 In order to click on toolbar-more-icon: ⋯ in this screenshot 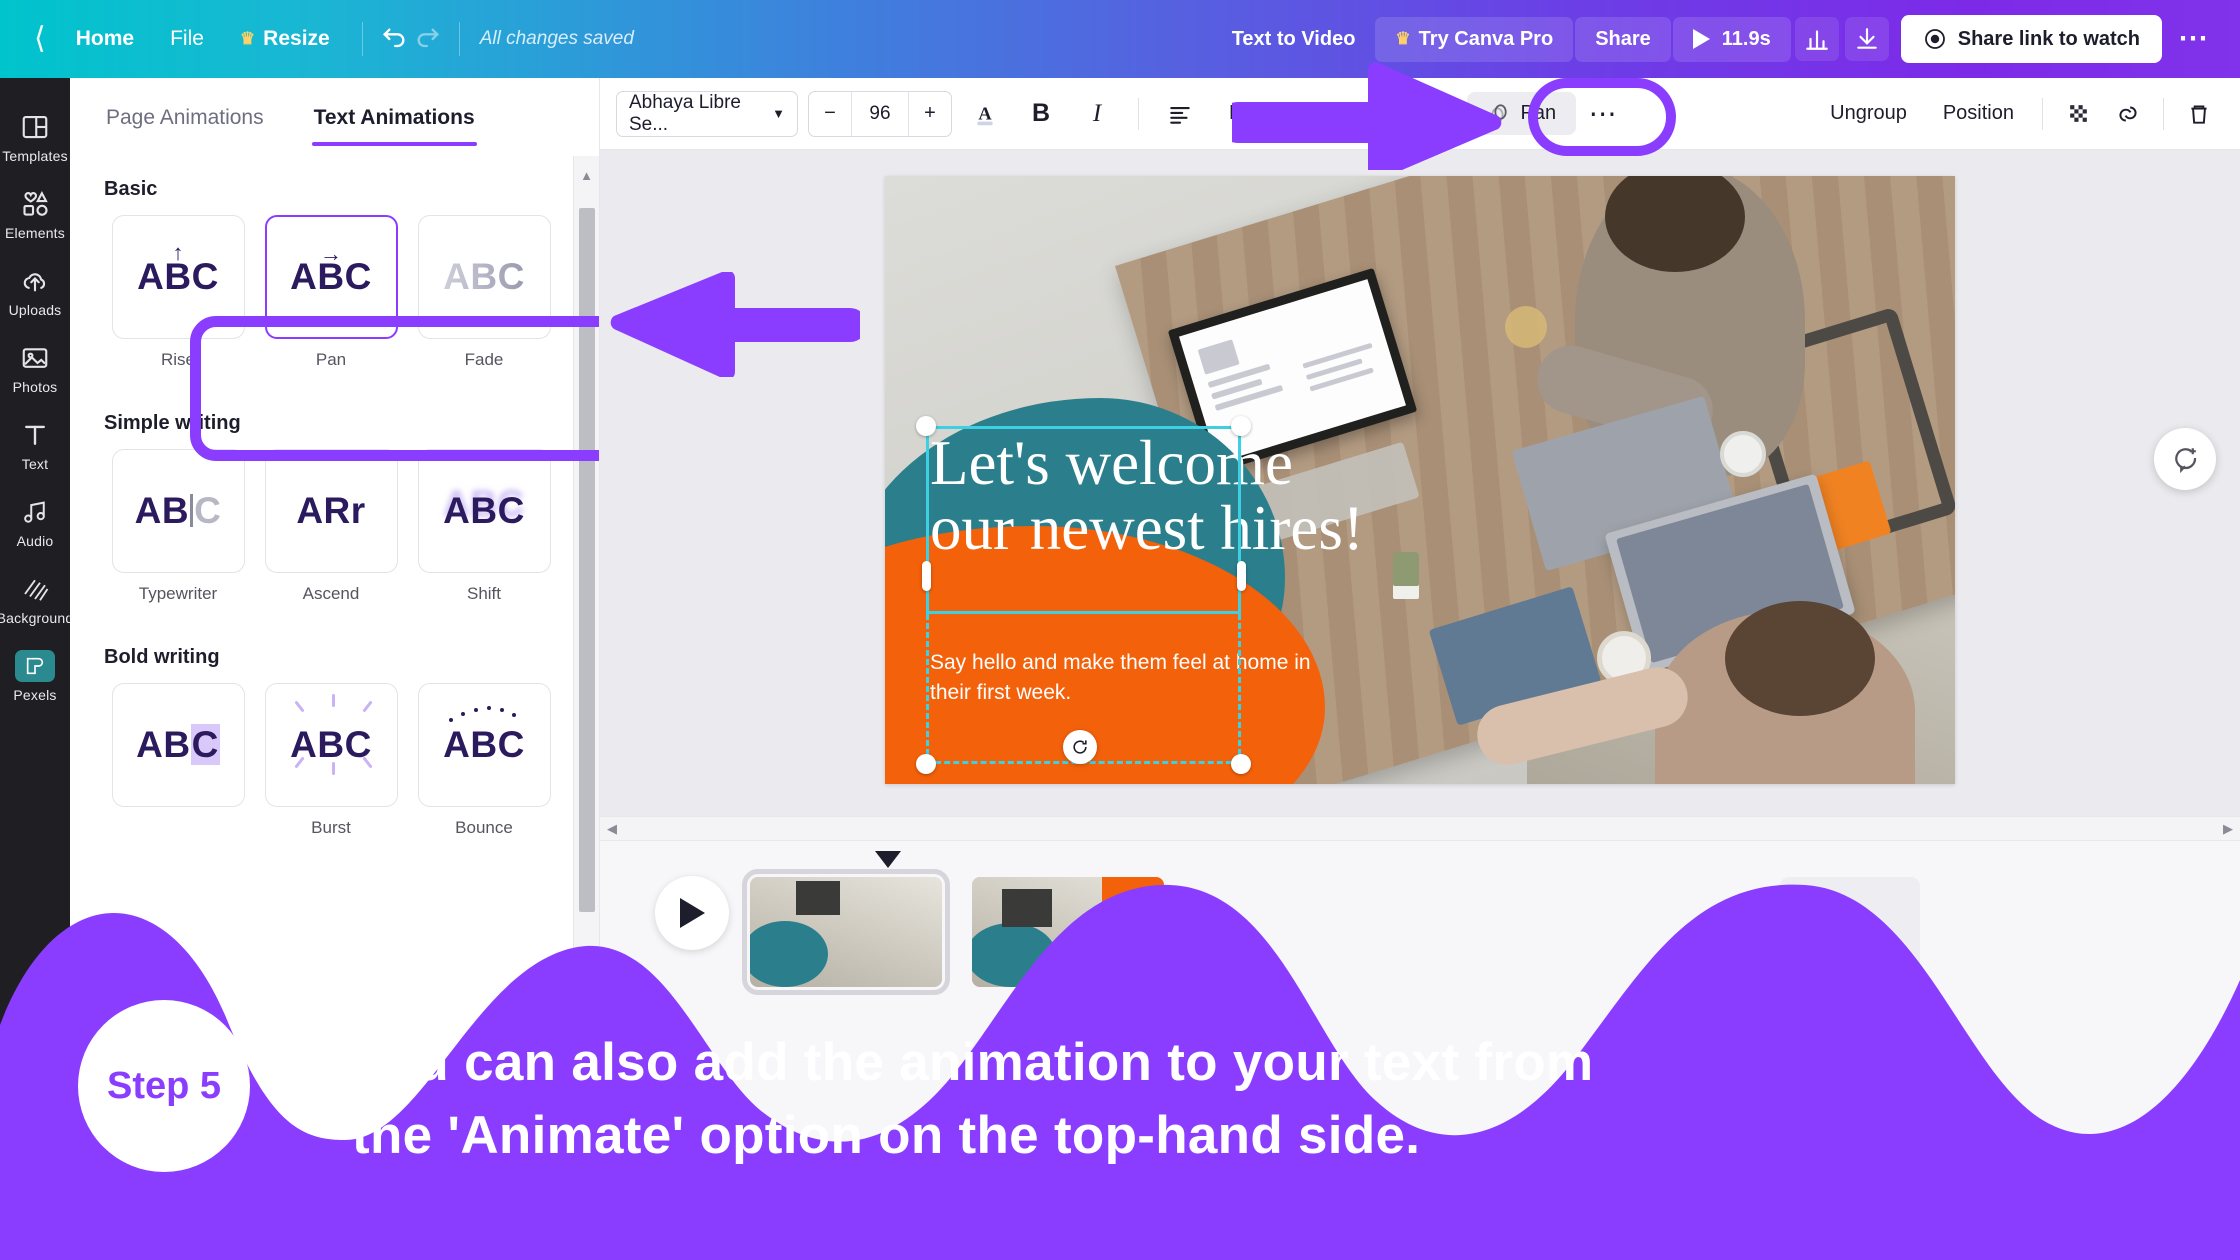, I will do `click(1603, 114)`.